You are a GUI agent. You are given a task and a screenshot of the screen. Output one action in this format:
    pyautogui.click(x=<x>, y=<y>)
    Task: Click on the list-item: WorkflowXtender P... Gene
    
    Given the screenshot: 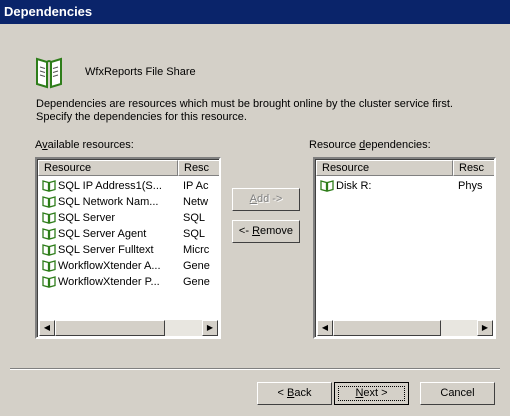 What is the action you would take?
    pyautogui.click(x=128, y=282)
    